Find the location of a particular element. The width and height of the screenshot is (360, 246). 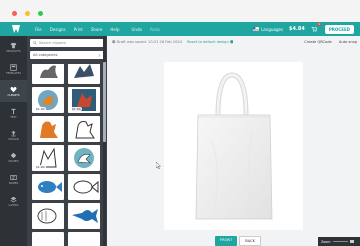

clipart-tile-fish-blue is located at coordinates (48, 187).